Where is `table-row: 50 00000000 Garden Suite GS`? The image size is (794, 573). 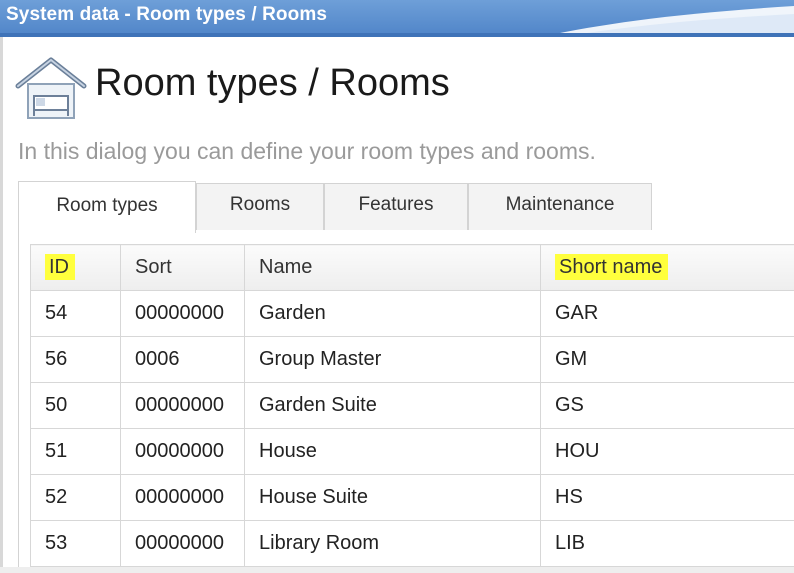
table-row: 50 00000000 Garden Suite GS is located at coordinates (412, 405).